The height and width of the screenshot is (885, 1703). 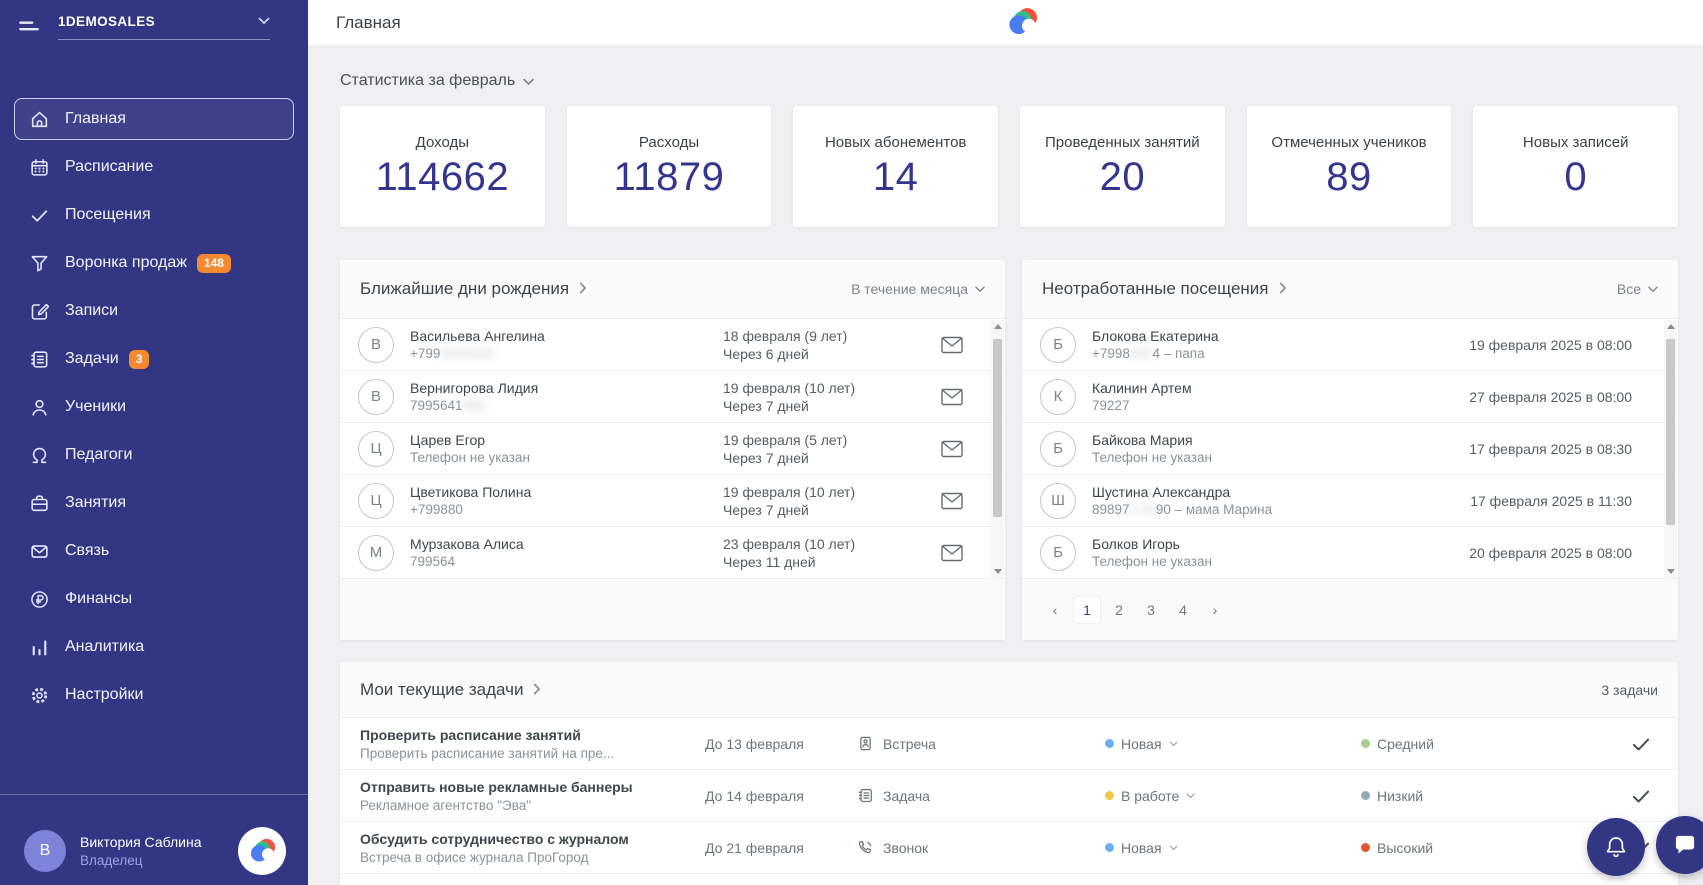 I want to click on stat-card-income: Доходы 114662, so click(x=442, y=166).